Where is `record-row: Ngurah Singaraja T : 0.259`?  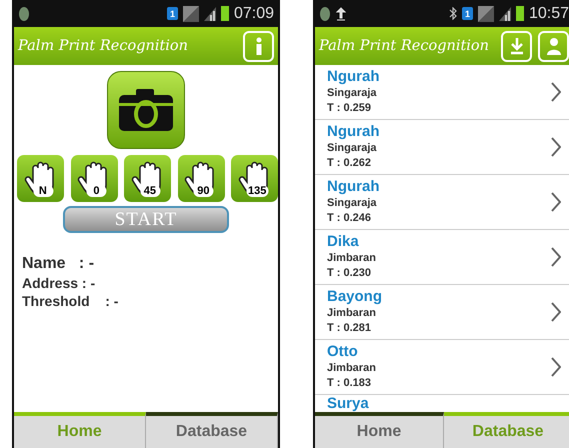
record-row: Ngurah Singaraja T : 0.259 is located at coordinates (442, 92).